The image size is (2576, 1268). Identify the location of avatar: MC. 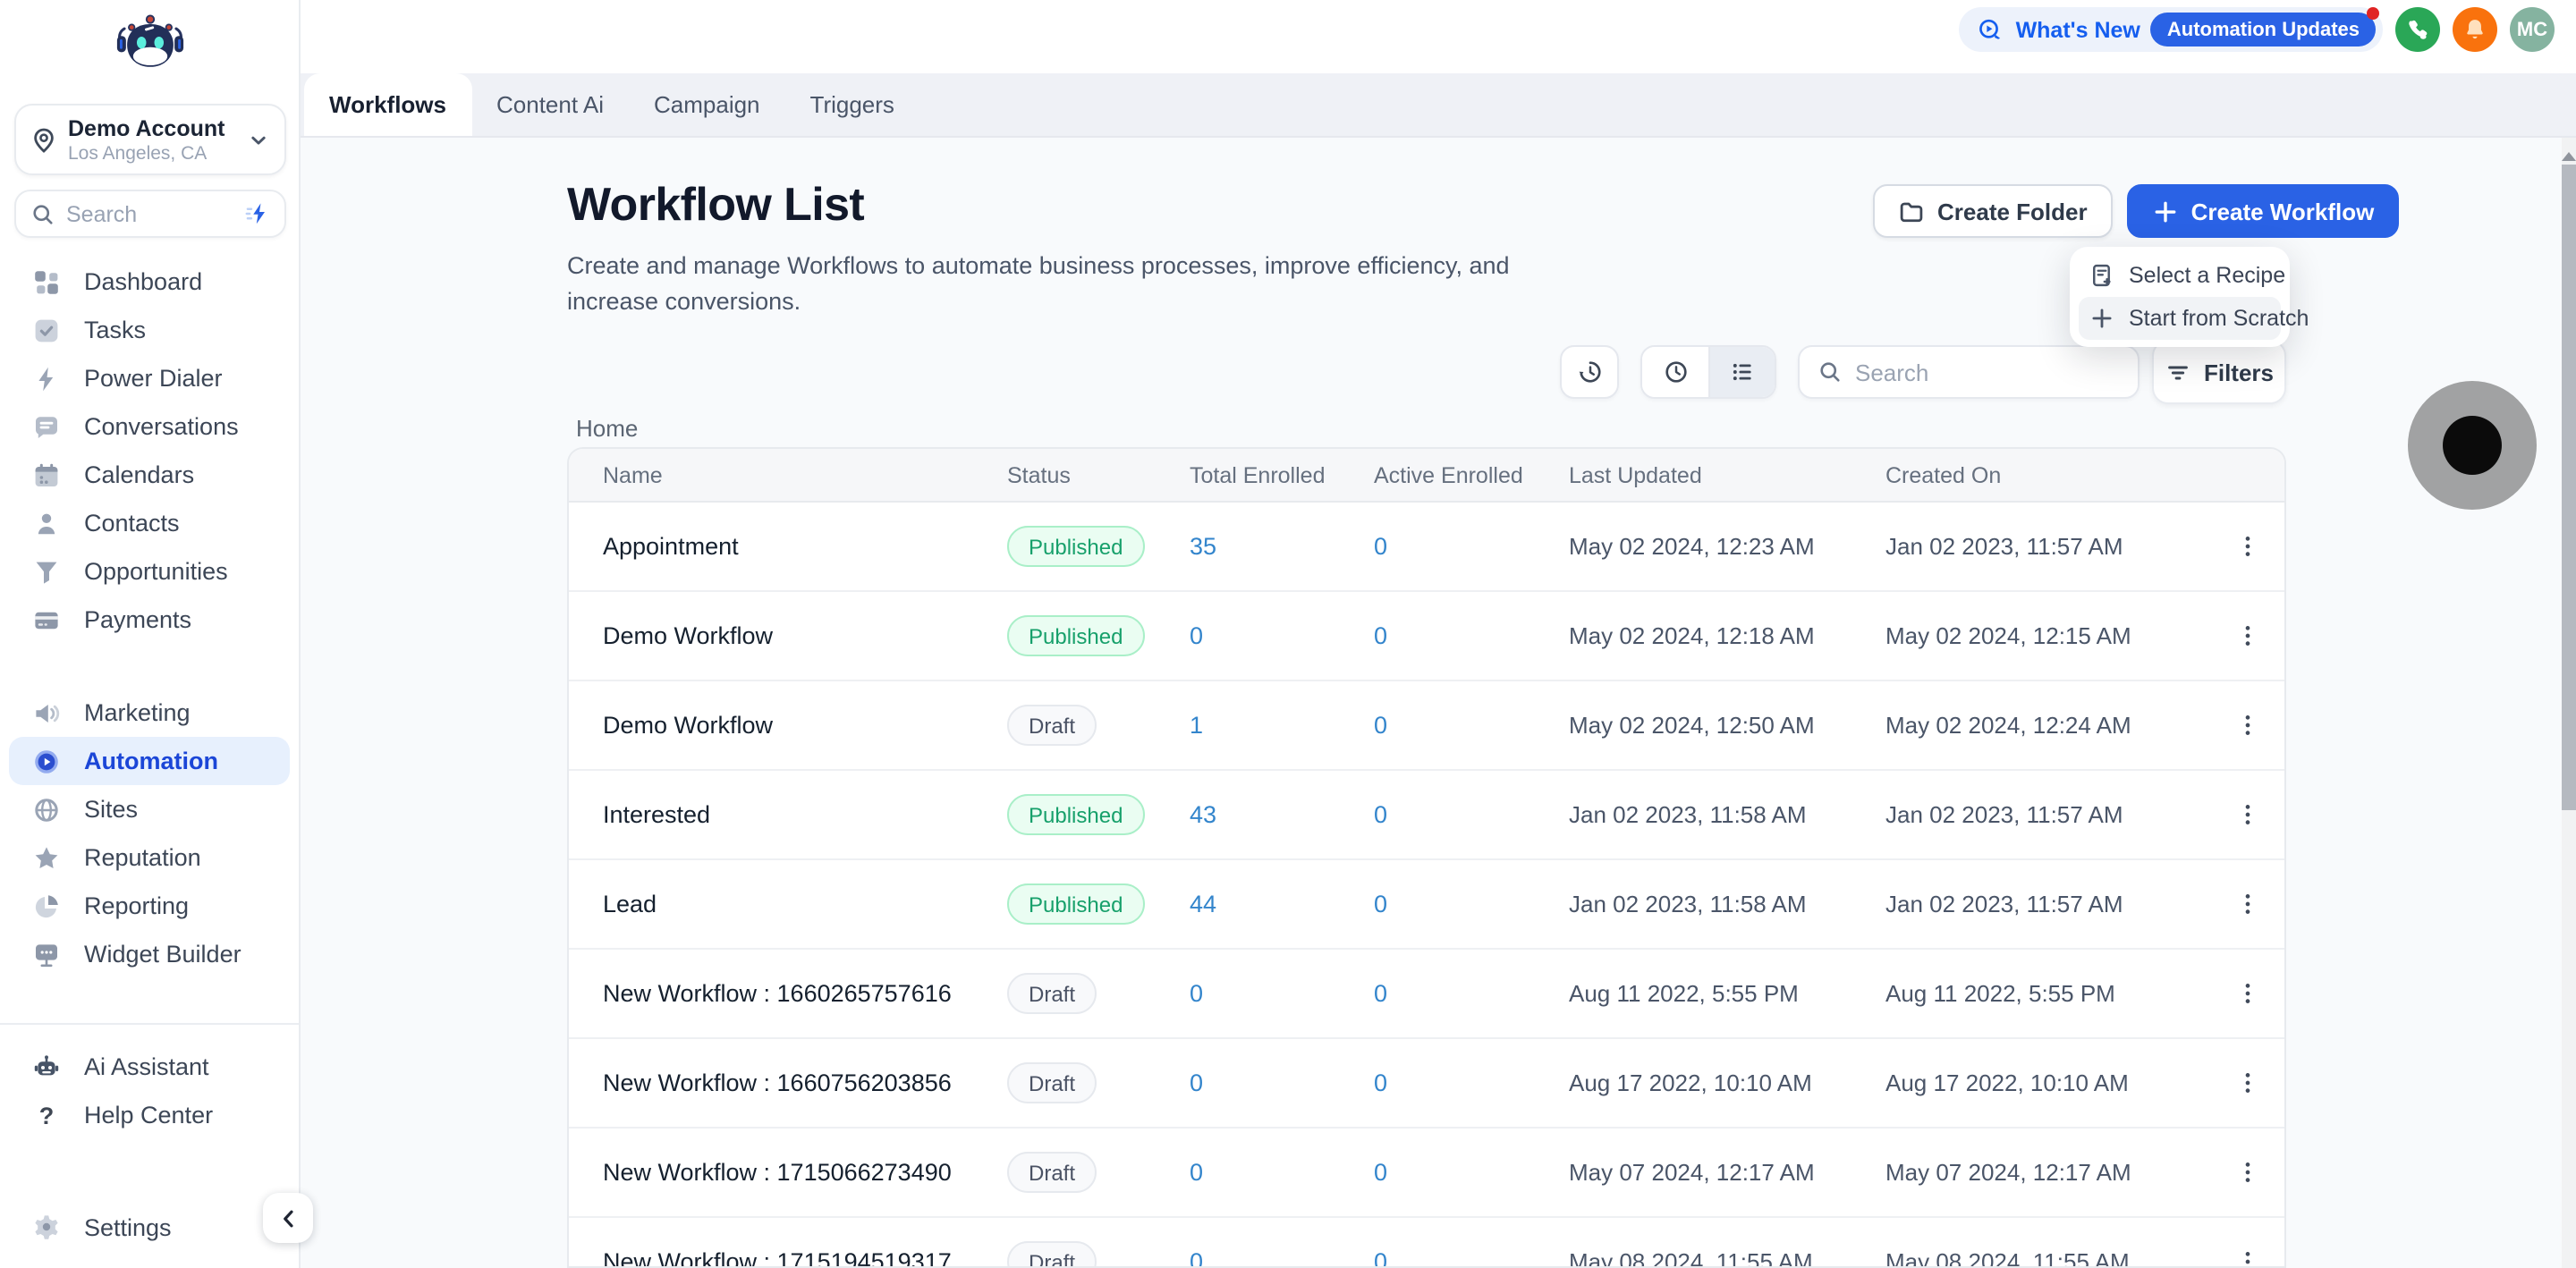
(2532, 29).